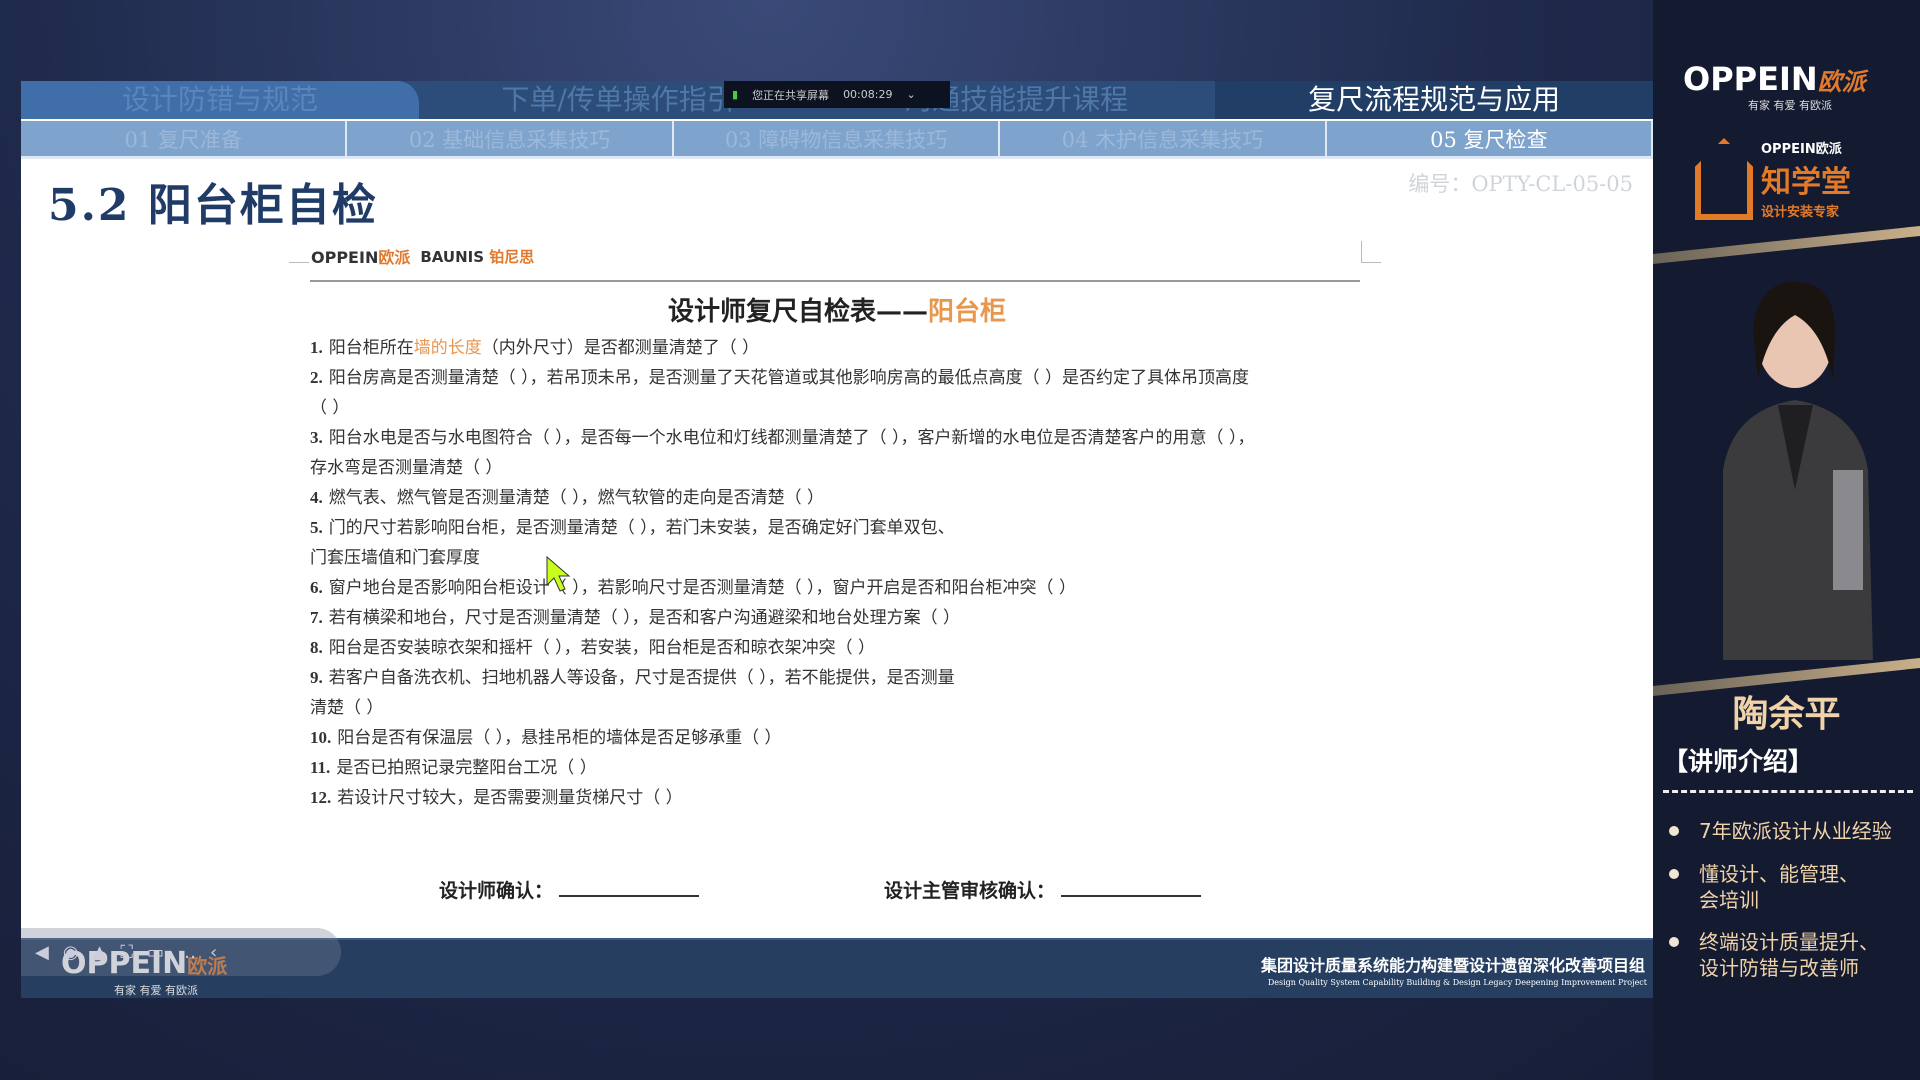 This screenshot has width=1920, height=1080. What do you see at coordinates (1798, 470) in the screenshot?
I see `presenter-video` at bounding box center [1798, 470].